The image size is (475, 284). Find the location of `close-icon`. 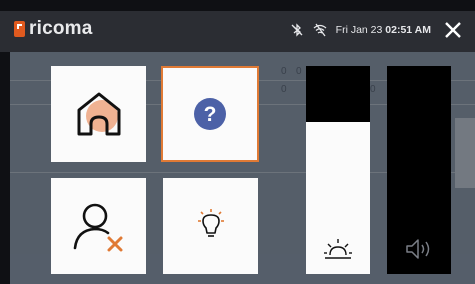

close-icon is located at coordinates (453, 30).